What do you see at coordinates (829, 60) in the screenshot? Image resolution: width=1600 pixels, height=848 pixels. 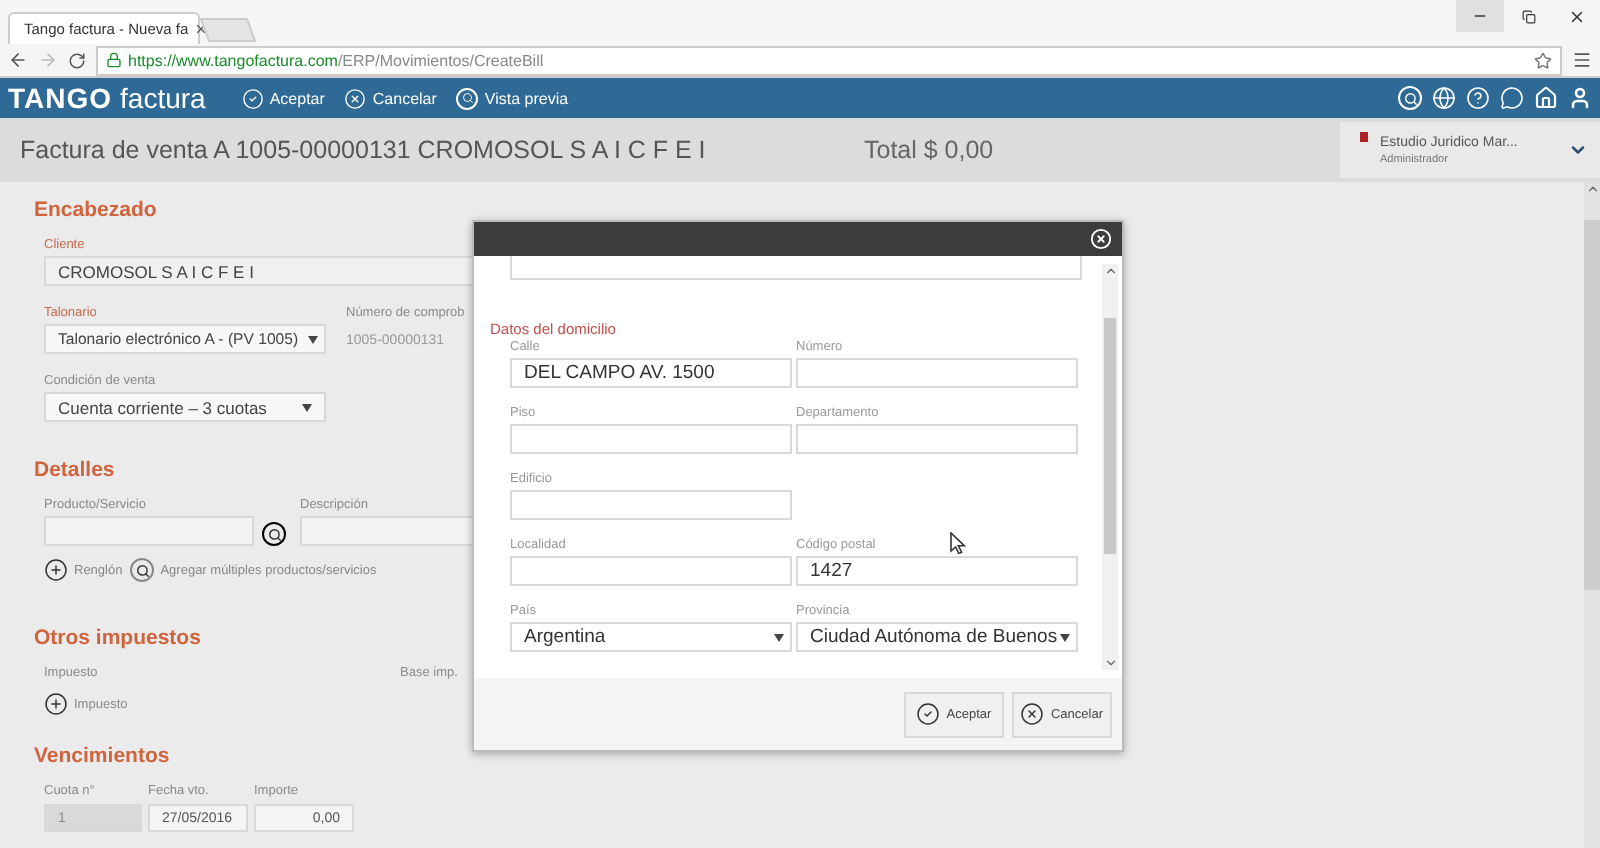 I see `address-field: https://www.tangofactura.com/ERP/Movimientos/CreateBill` at bounding box center [829, 60].